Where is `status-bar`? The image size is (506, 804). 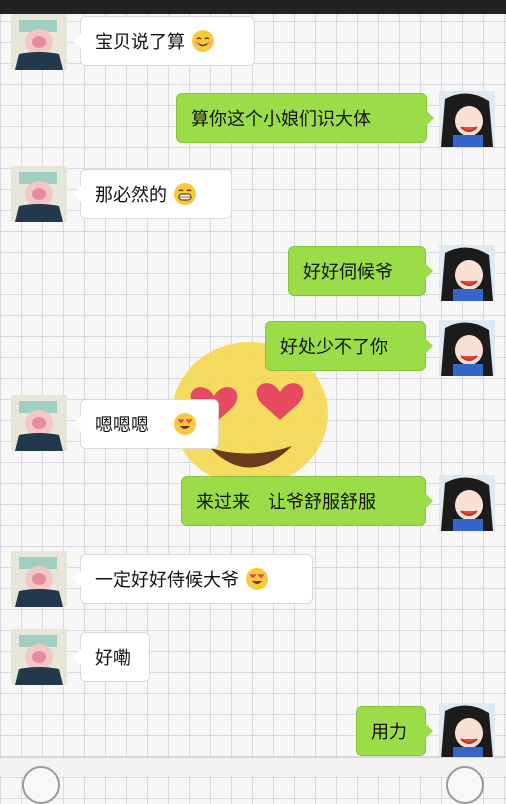
status-bar is located at coordinates (253, 7).